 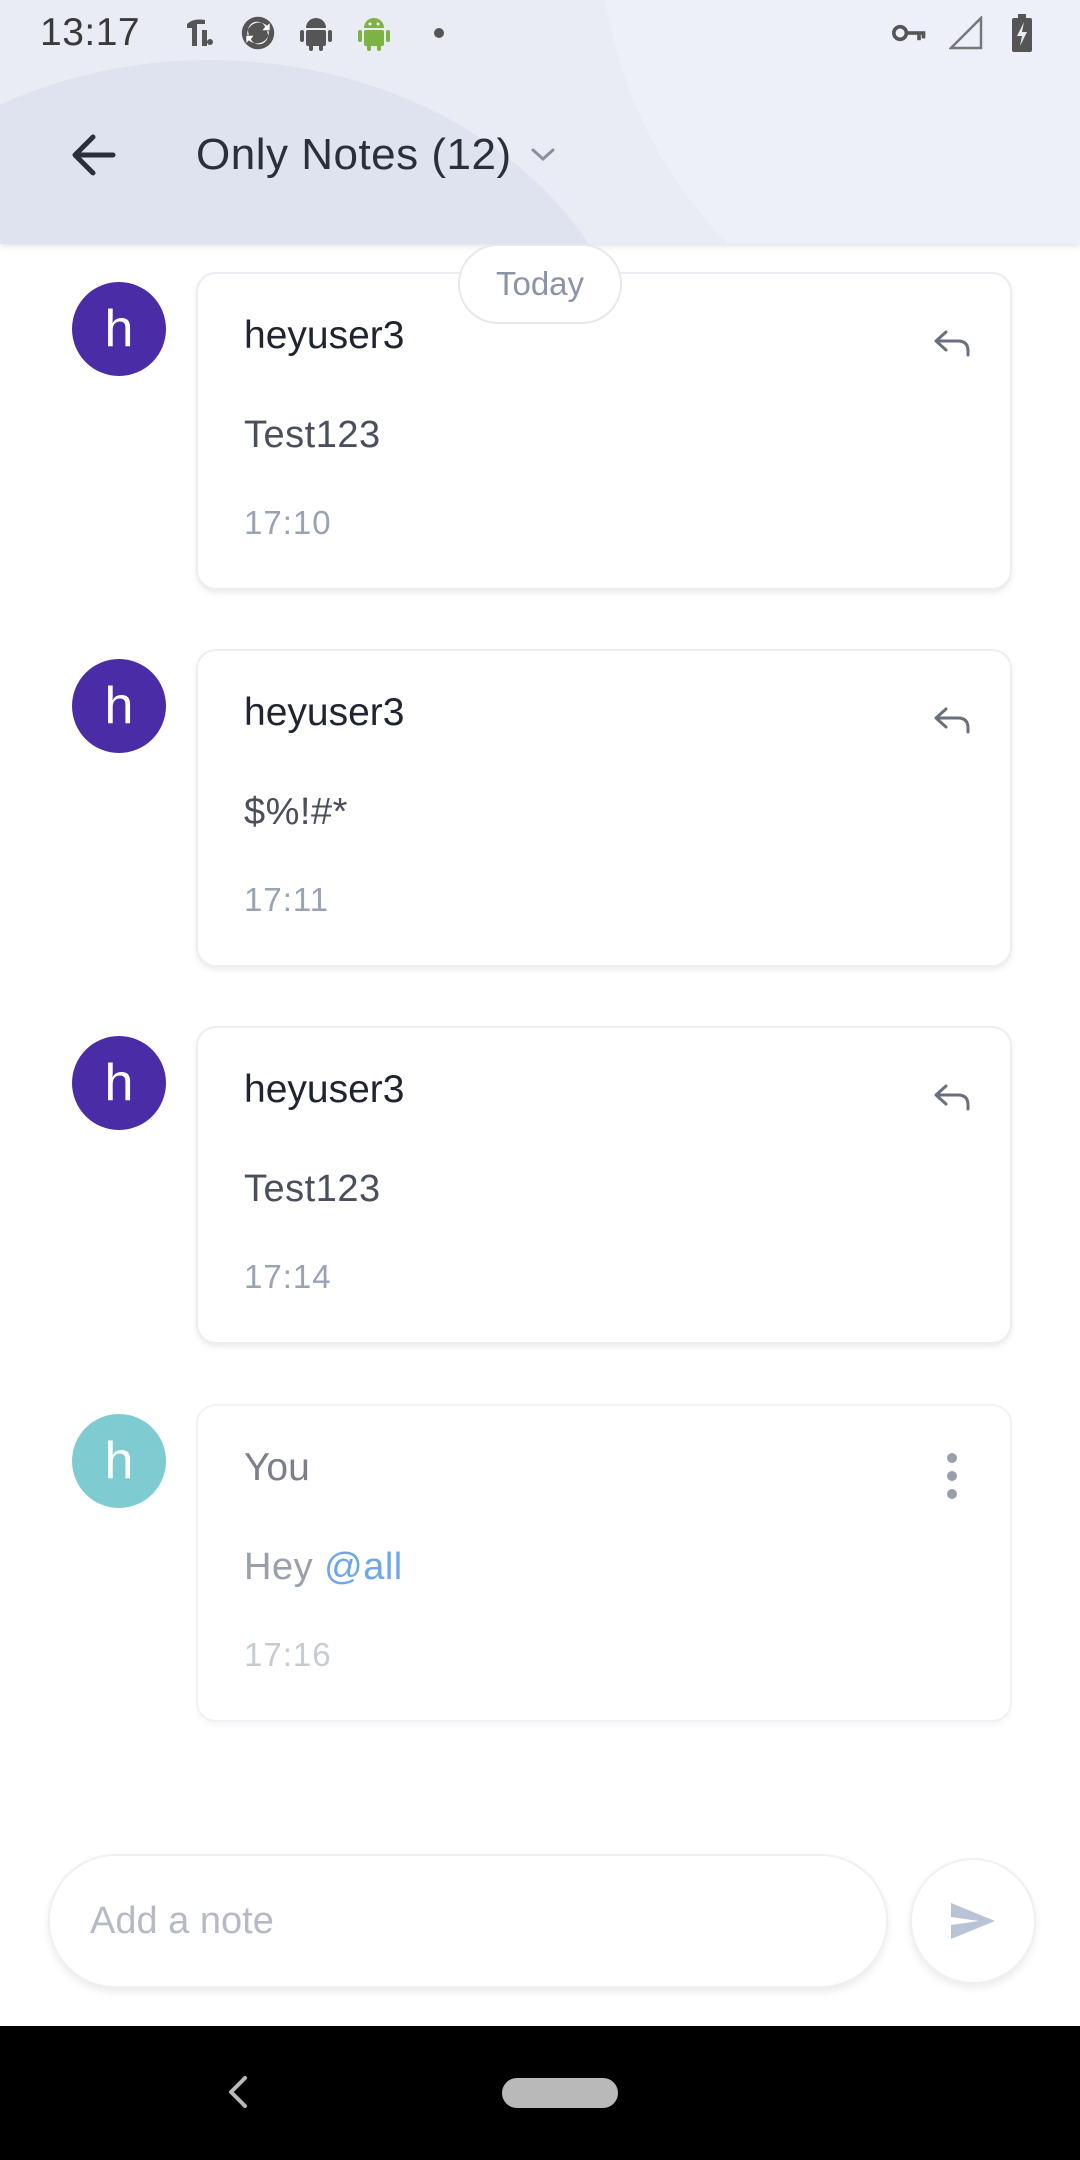 I want to click on notes-filter-dropdown: Only Notes (12), so click(x=376, y=155).